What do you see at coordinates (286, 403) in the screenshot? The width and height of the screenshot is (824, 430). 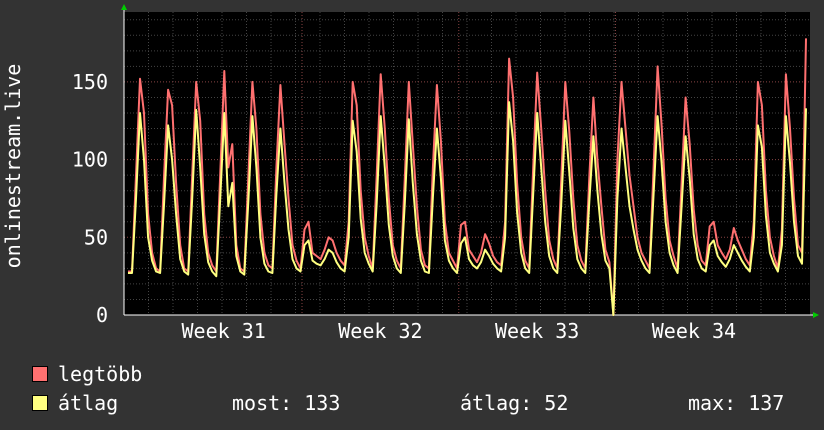 I see `stat-now: most: 133` at bounding box center [286, 403].